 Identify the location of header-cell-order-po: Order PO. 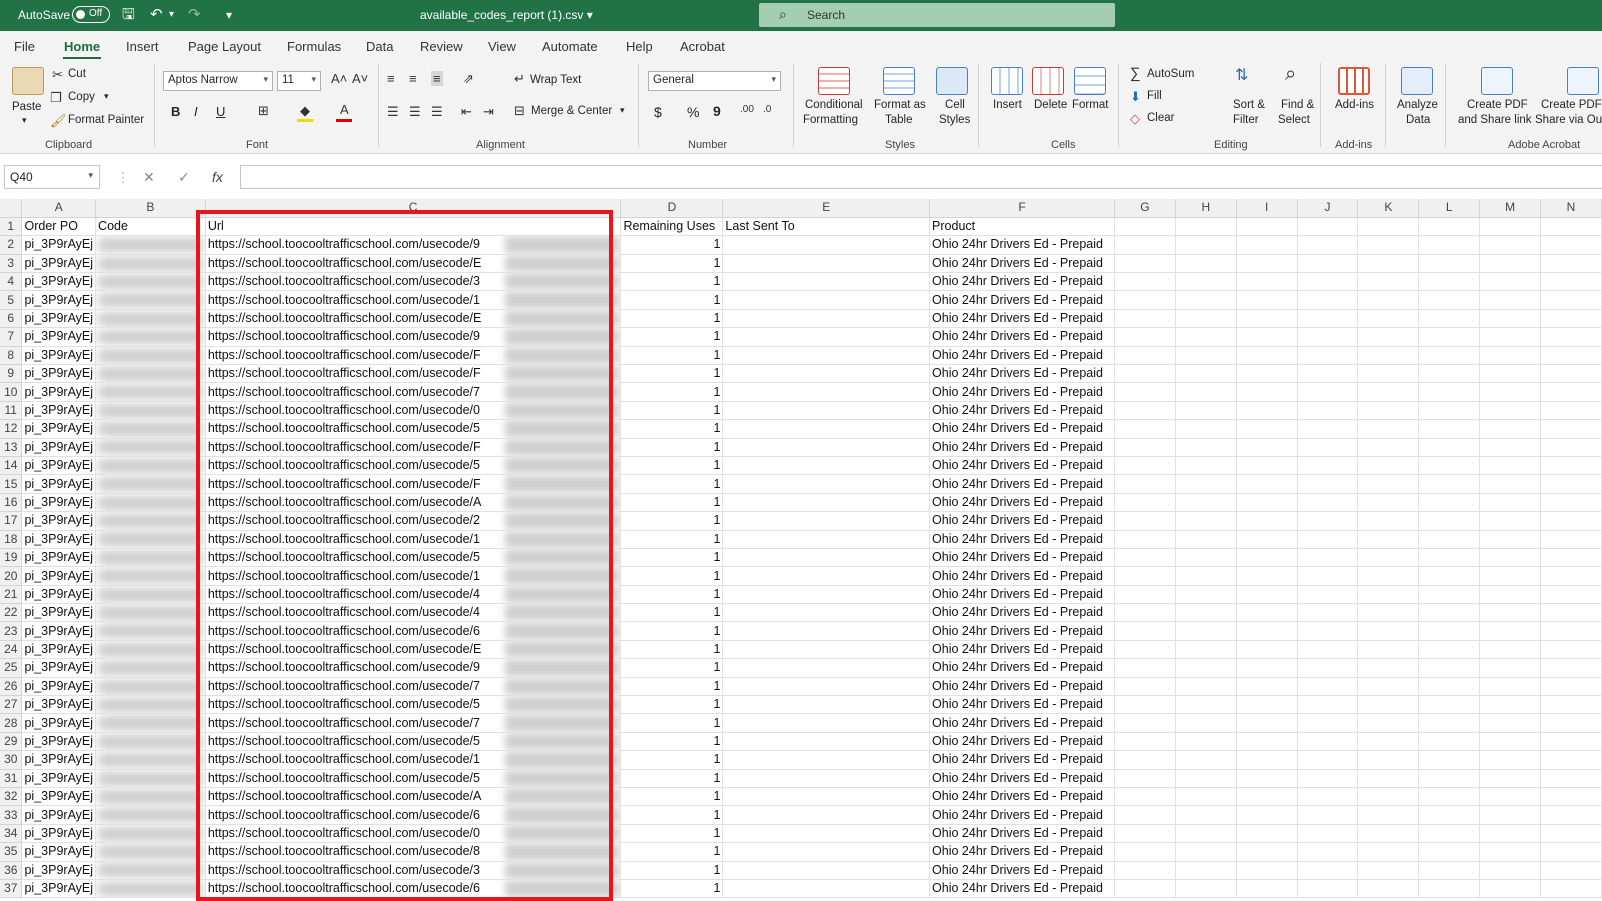
(59, 227).